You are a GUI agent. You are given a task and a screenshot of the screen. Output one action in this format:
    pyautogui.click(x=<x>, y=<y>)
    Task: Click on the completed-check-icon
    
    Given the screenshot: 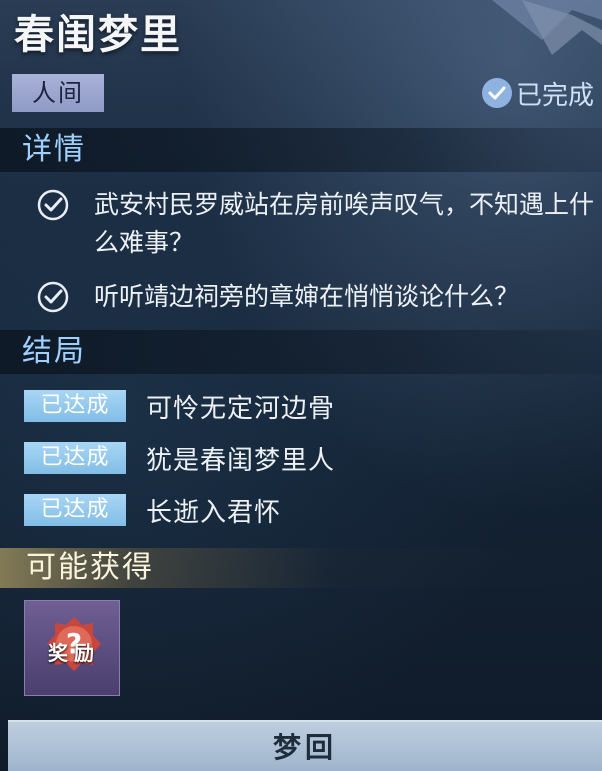 What is the action you would take?
    pyautogui.click(x=497, y=93)
    